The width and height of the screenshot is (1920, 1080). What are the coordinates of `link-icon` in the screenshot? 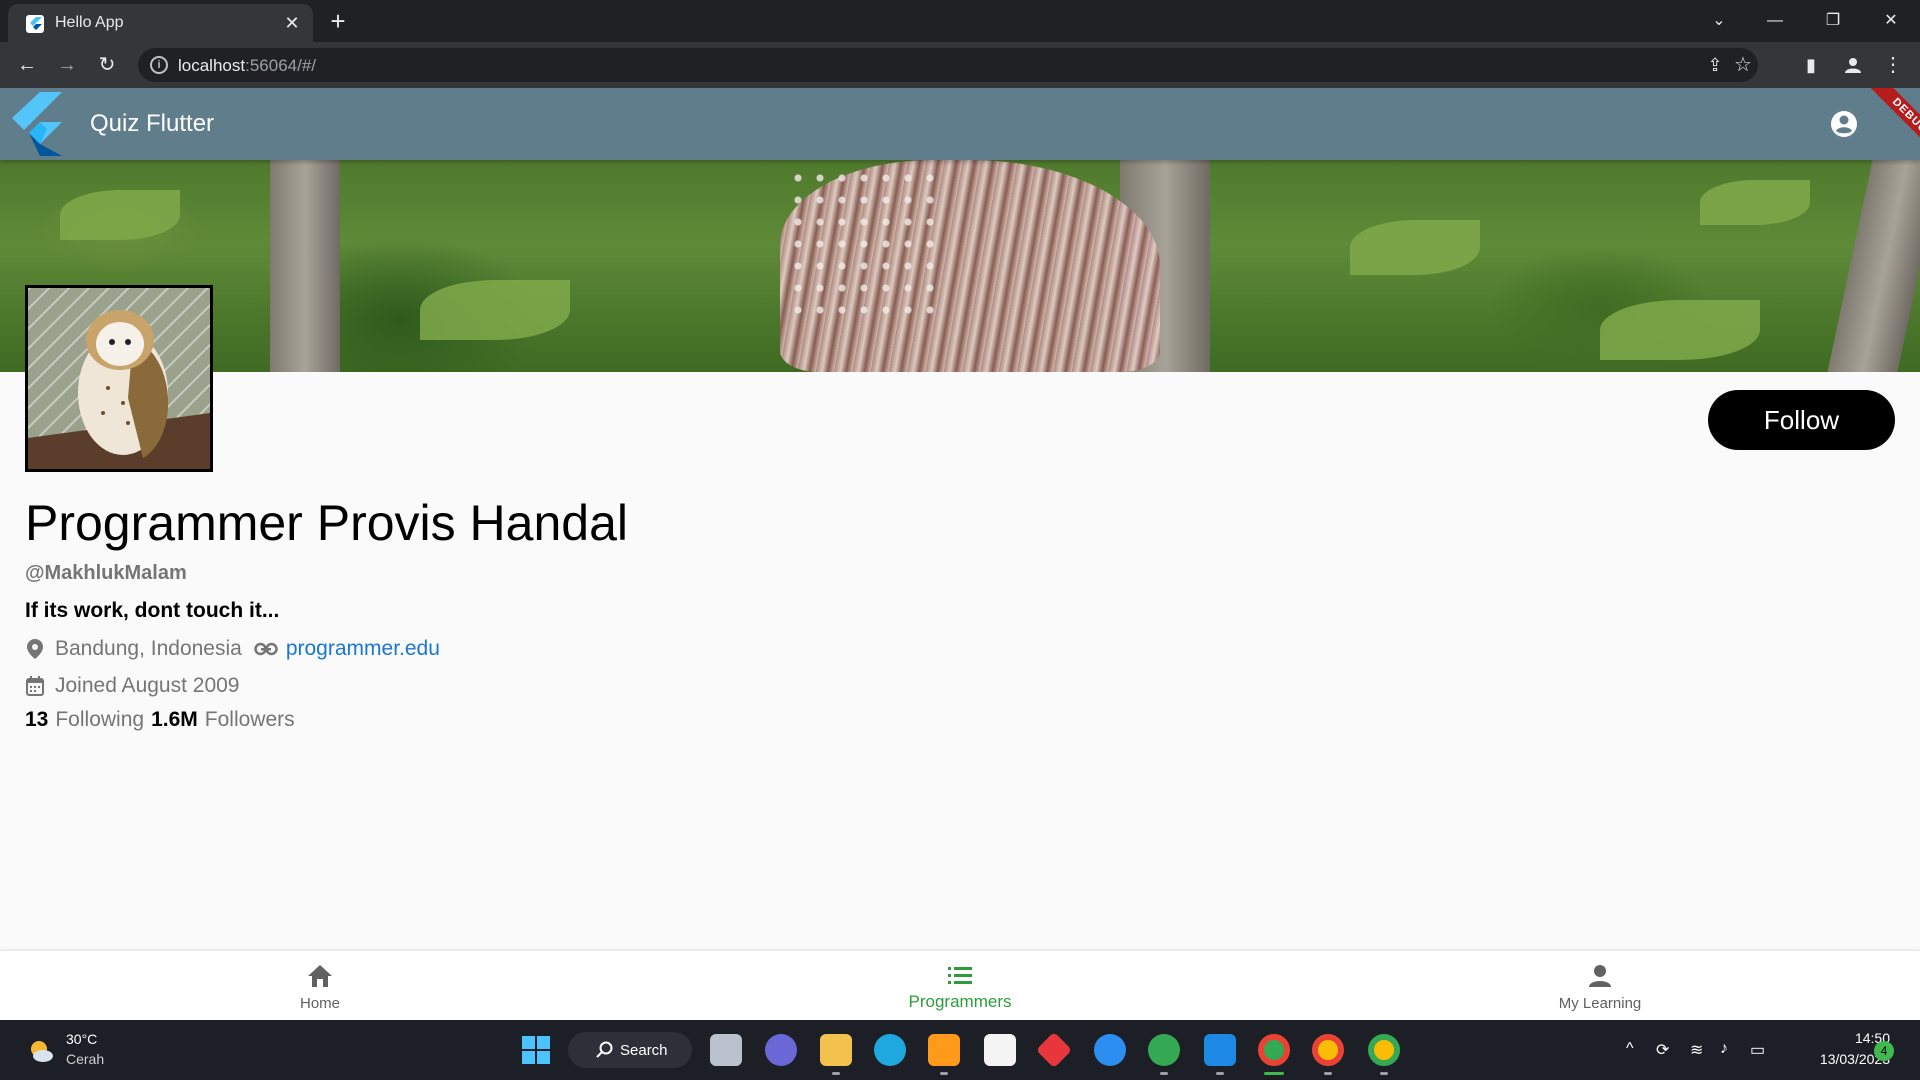 It's located at (266, 649).